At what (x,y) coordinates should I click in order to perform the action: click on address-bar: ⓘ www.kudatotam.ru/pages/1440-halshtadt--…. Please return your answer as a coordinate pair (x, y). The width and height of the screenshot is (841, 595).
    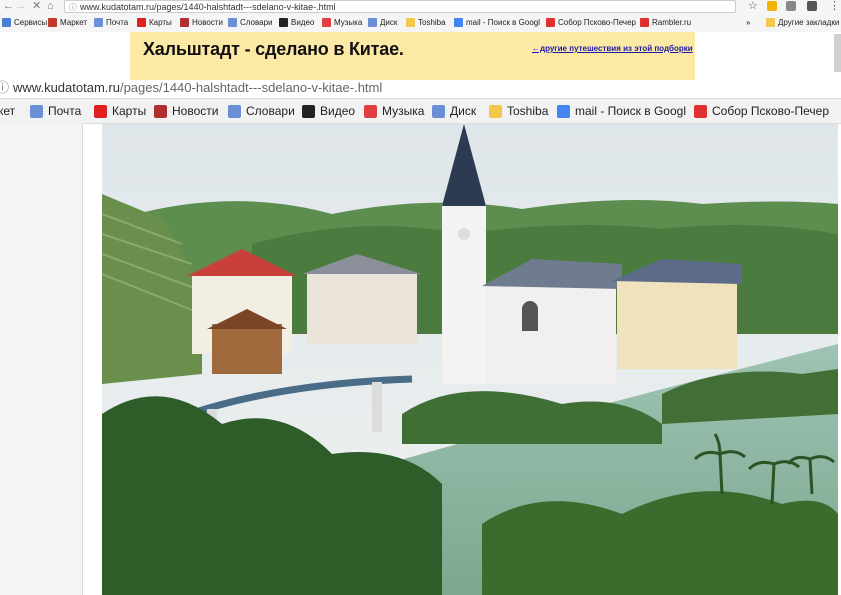
    Looking at the image, I should click on (400, 6).